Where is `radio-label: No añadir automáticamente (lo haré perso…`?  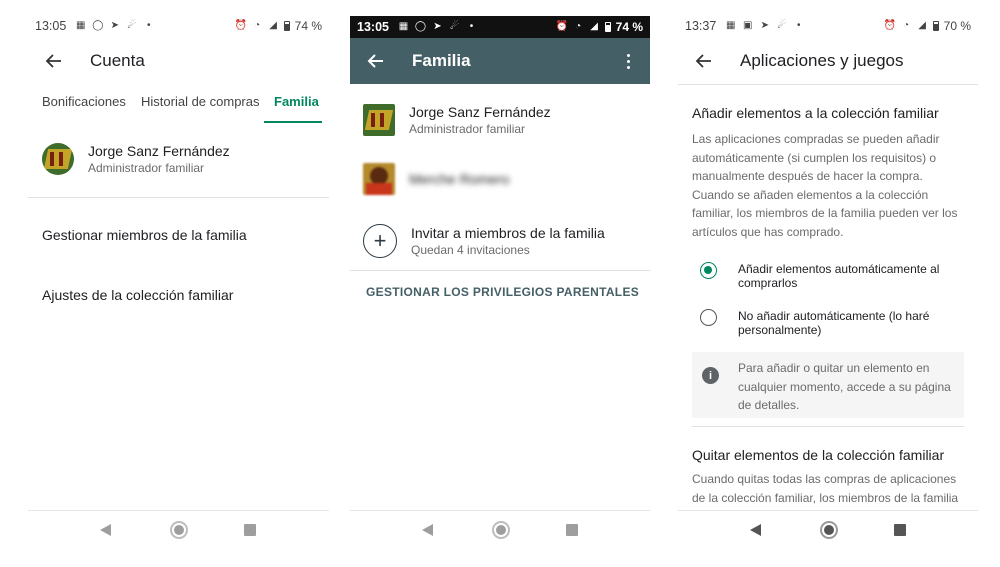
radio-label: No añadir automáticamente (lo haré perso… is located at coordinates (834, 323).